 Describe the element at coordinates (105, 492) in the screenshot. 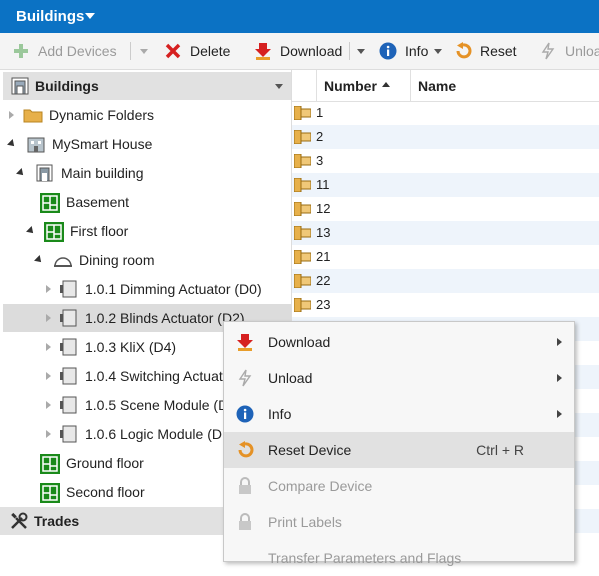

I see `tree-node-label: Second floor` at that location.